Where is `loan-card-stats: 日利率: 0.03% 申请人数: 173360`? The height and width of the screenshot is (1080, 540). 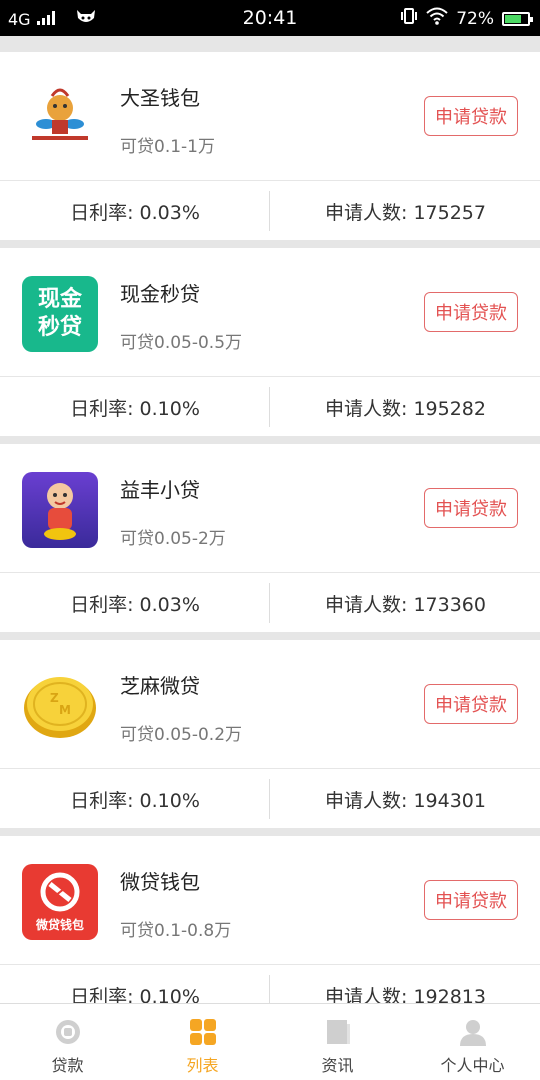
loan-card-stats: 日利率: 0.03% 申请人数: 173360 is located at coordinates (270, 602).